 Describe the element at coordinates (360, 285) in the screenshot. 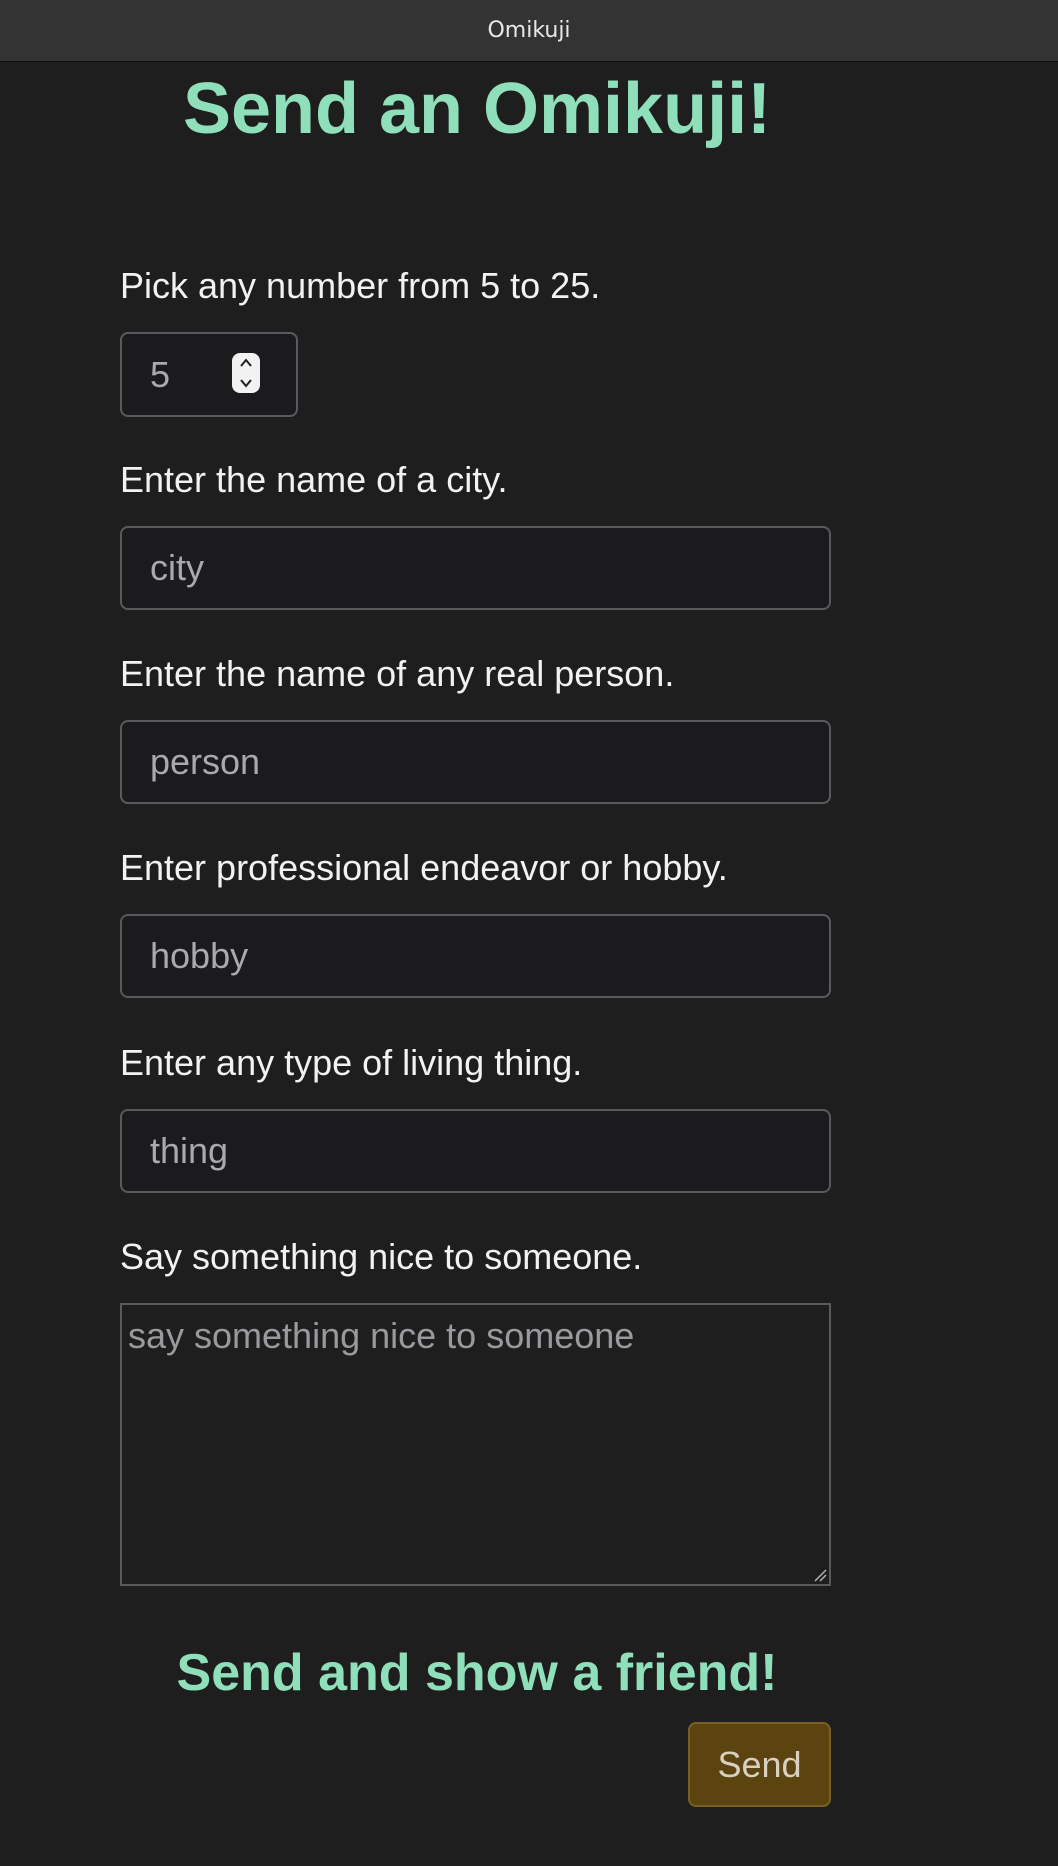

I see `number-label: Pick any number from 5 to 25.` at that location.